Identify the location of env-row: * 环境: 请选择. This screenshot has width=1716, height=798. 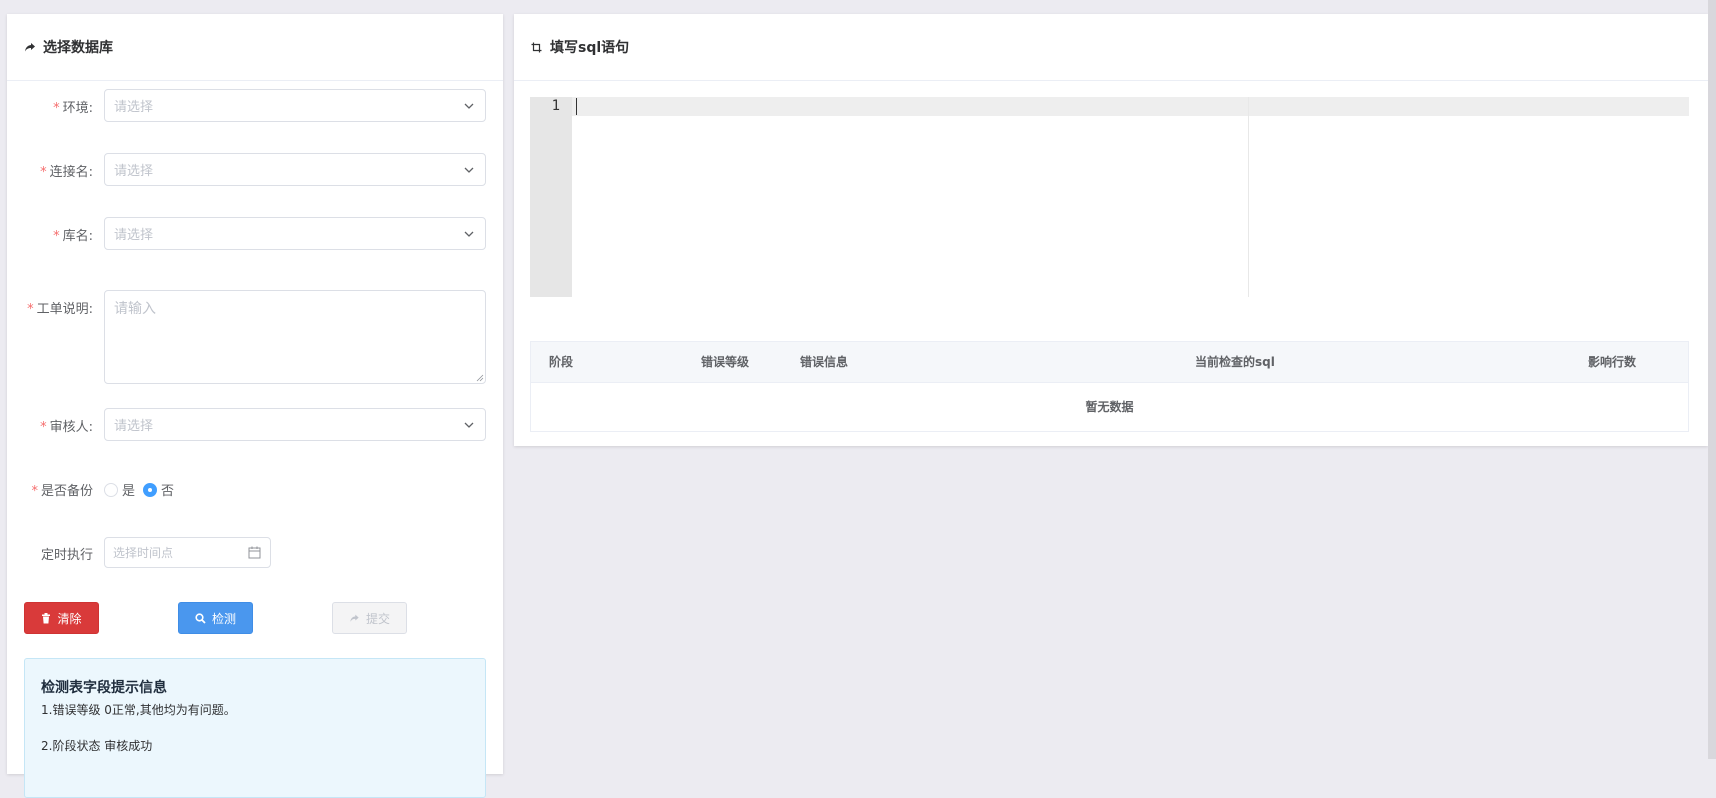
(255, 105).